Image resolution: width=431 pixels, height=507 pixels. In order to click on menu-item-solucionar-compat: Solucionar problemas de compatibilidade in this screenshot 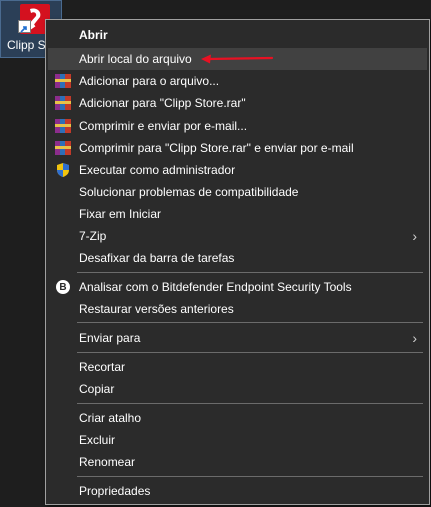, I will do `click(237, 192)`.